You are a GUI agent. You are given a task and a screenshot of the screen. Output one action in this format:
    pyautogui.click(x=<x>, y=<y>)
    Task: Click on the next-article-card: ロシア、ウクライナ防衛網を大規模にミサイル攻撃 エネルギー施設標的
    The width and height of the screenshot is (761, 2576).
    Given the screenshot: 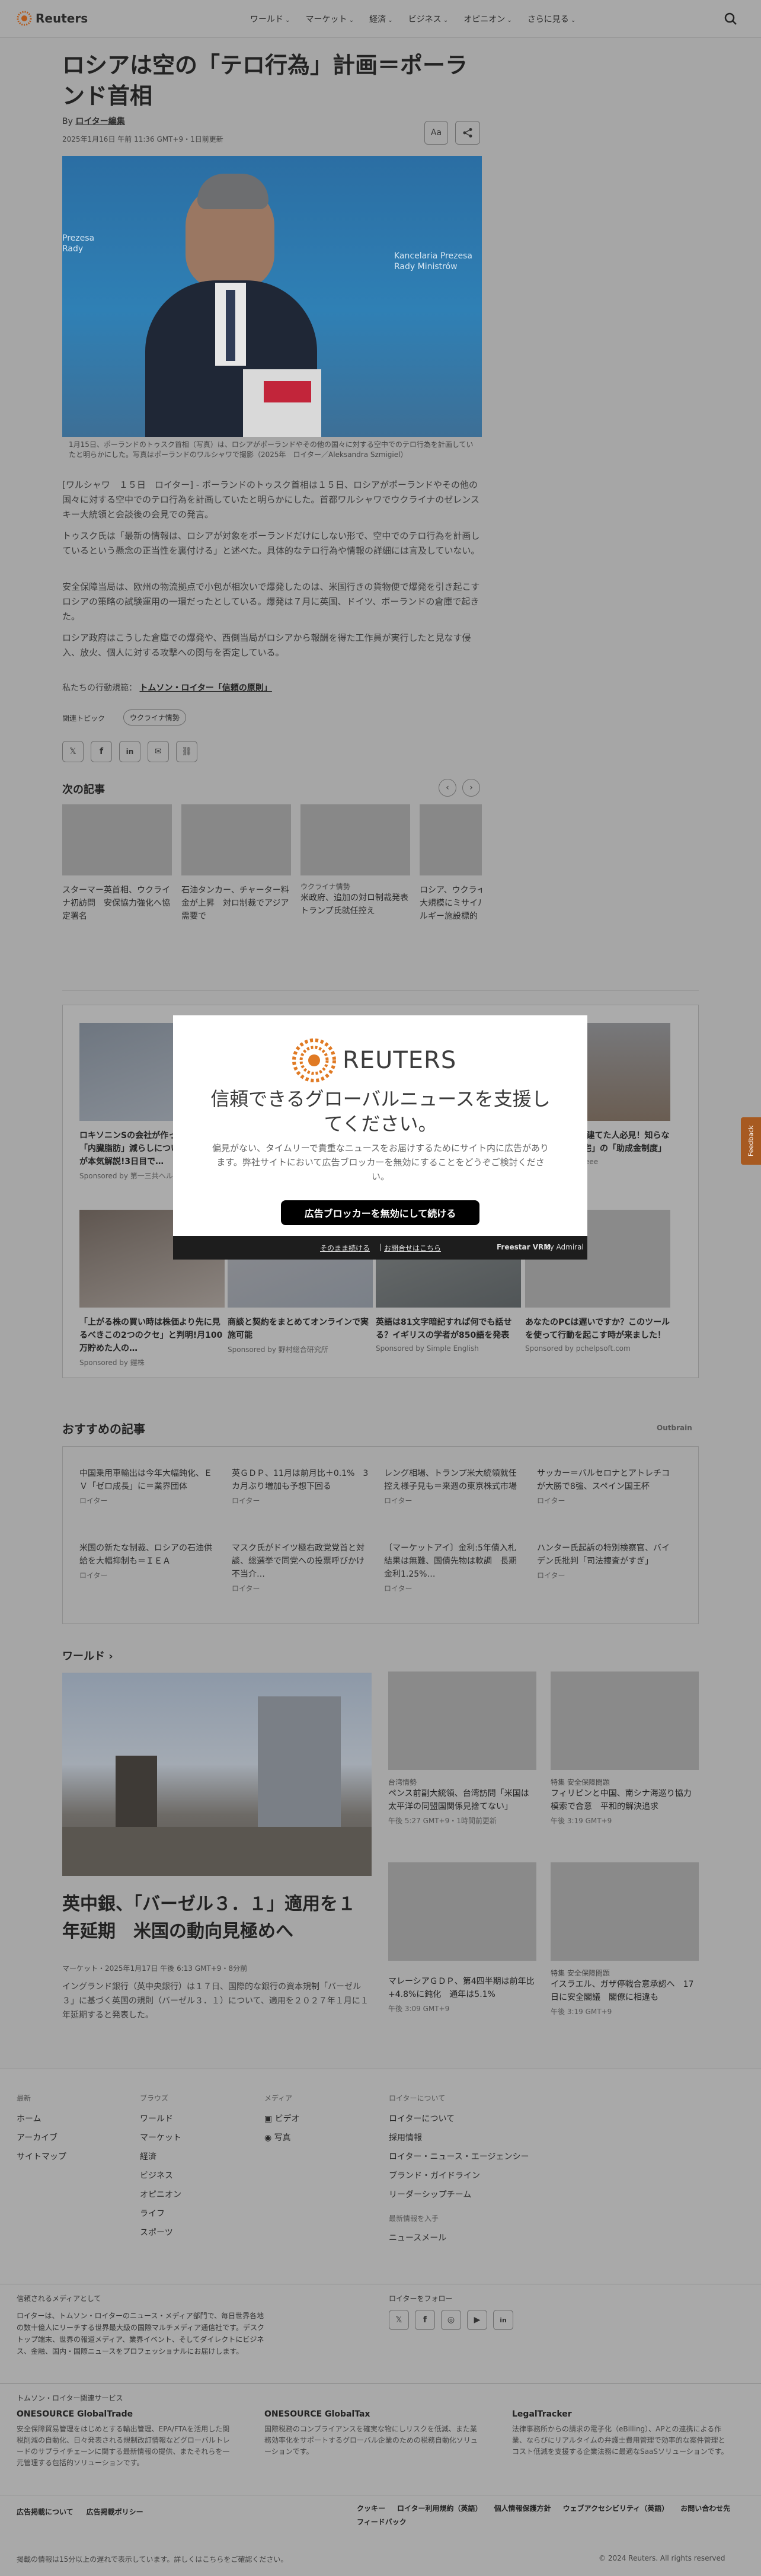 What is the action you would take?
    pyautogui.click(x=451, y=863)
    